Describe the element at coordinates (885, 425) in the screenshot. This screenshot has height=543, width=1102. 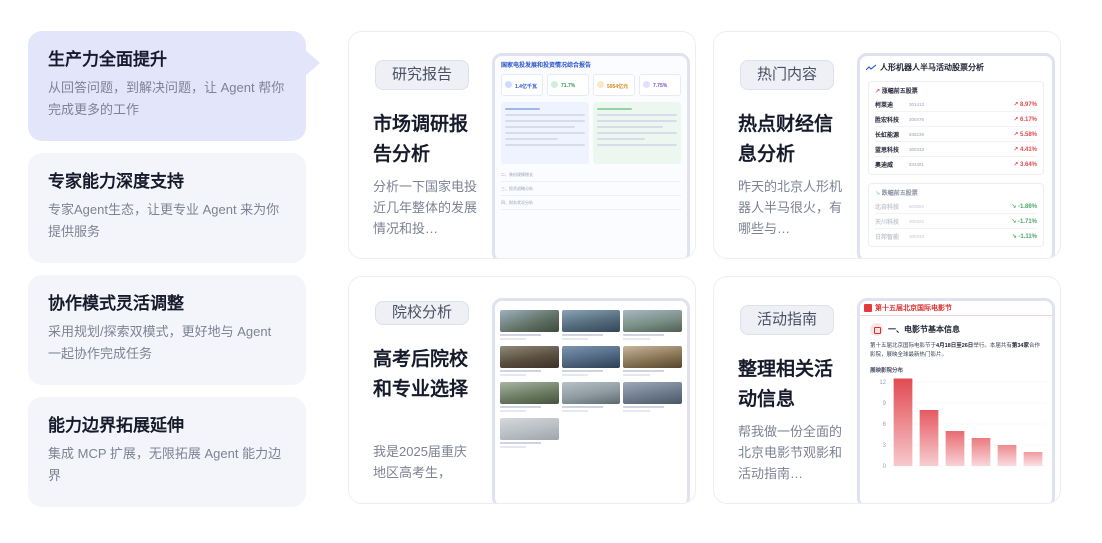
I see `y-tick-label: 6` at that location.